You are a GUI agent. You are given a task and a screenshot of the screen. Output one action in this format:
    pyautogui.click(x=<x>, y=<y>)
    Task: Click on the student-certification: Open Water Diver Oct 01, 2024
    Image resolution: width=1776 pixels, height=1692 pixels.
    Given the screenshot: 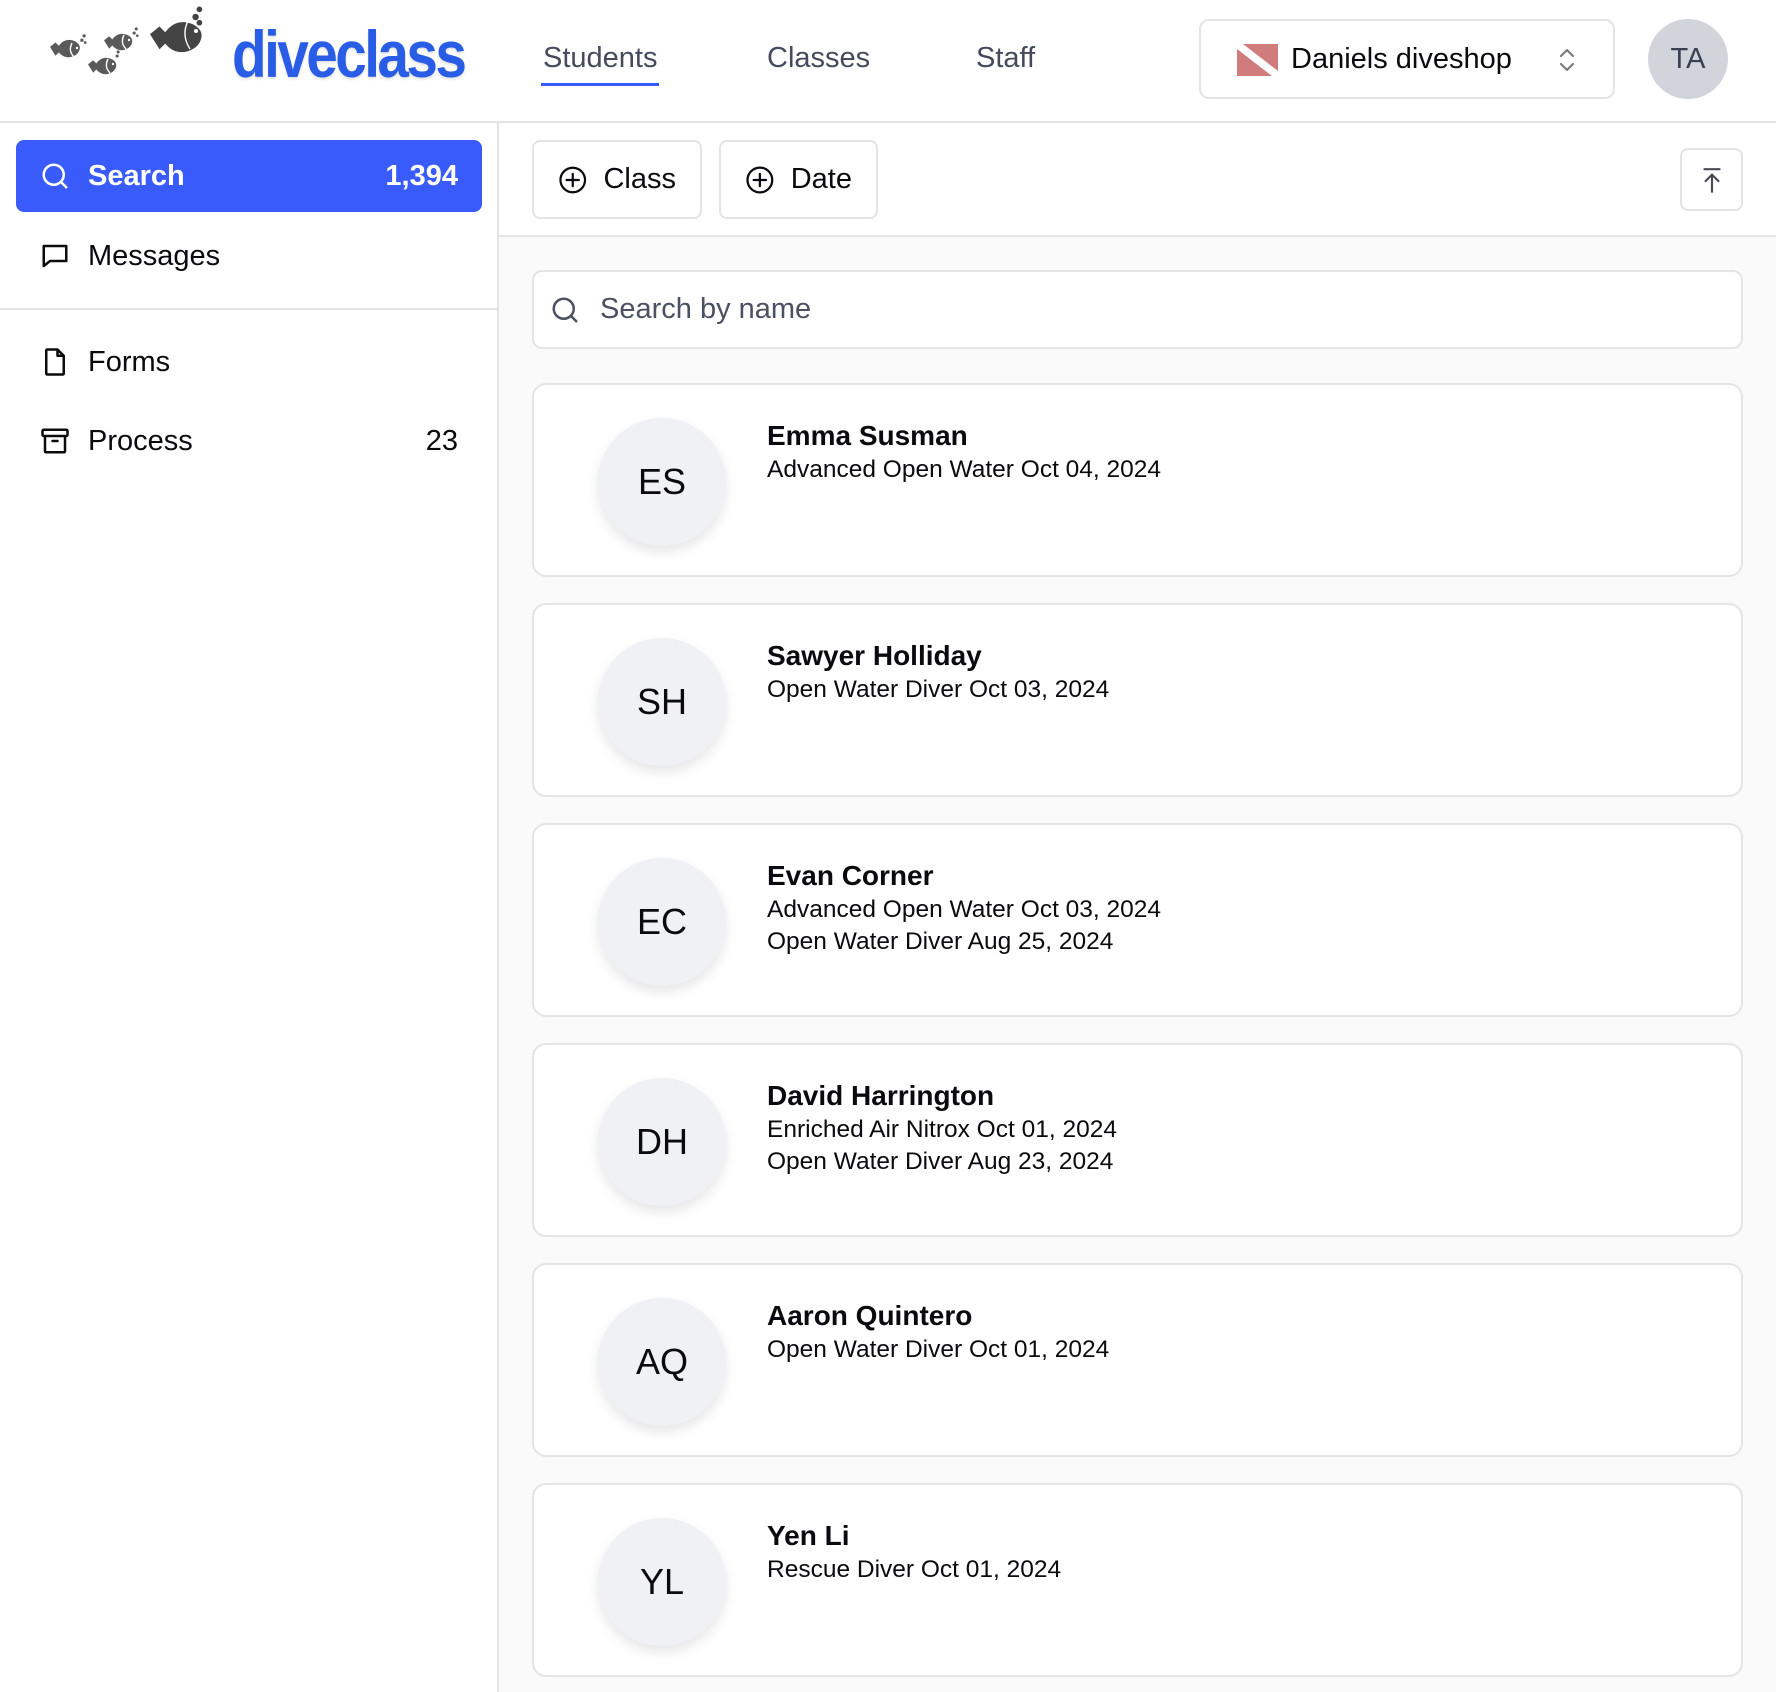 What is the action you would take?
    pyautogui.click(x=938, y=1349)
    